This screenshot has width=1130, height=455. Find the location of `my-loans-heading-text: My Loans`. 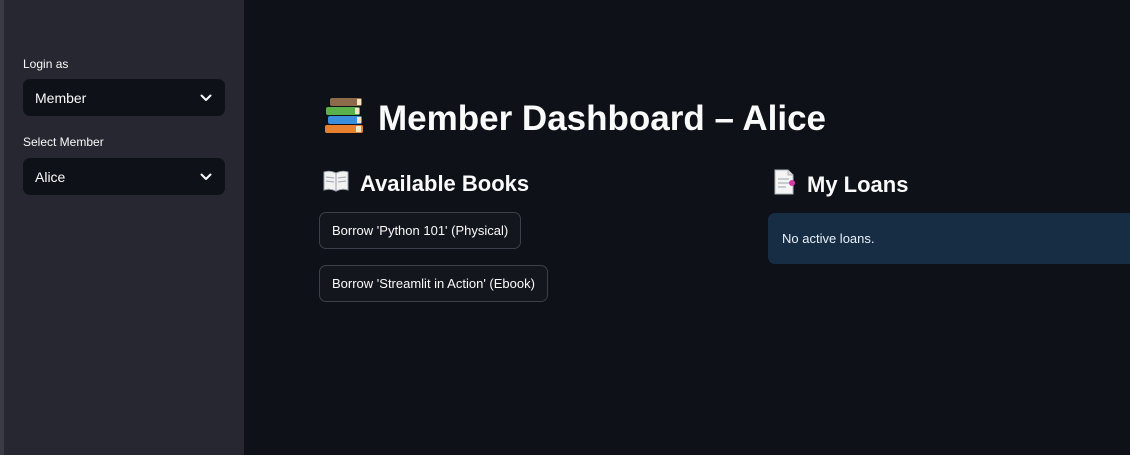

my-loans-heading-text: My Loans is located at coordinates (858, 184).